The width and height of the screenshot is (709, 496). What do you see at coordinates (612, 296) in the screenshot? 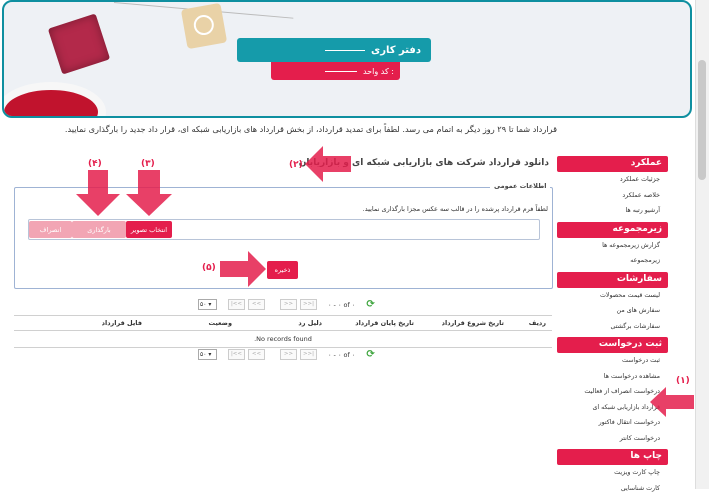
I see `sidebar-item-price-list: لیست قیمت محصولات` at bounding box center [612, 296].